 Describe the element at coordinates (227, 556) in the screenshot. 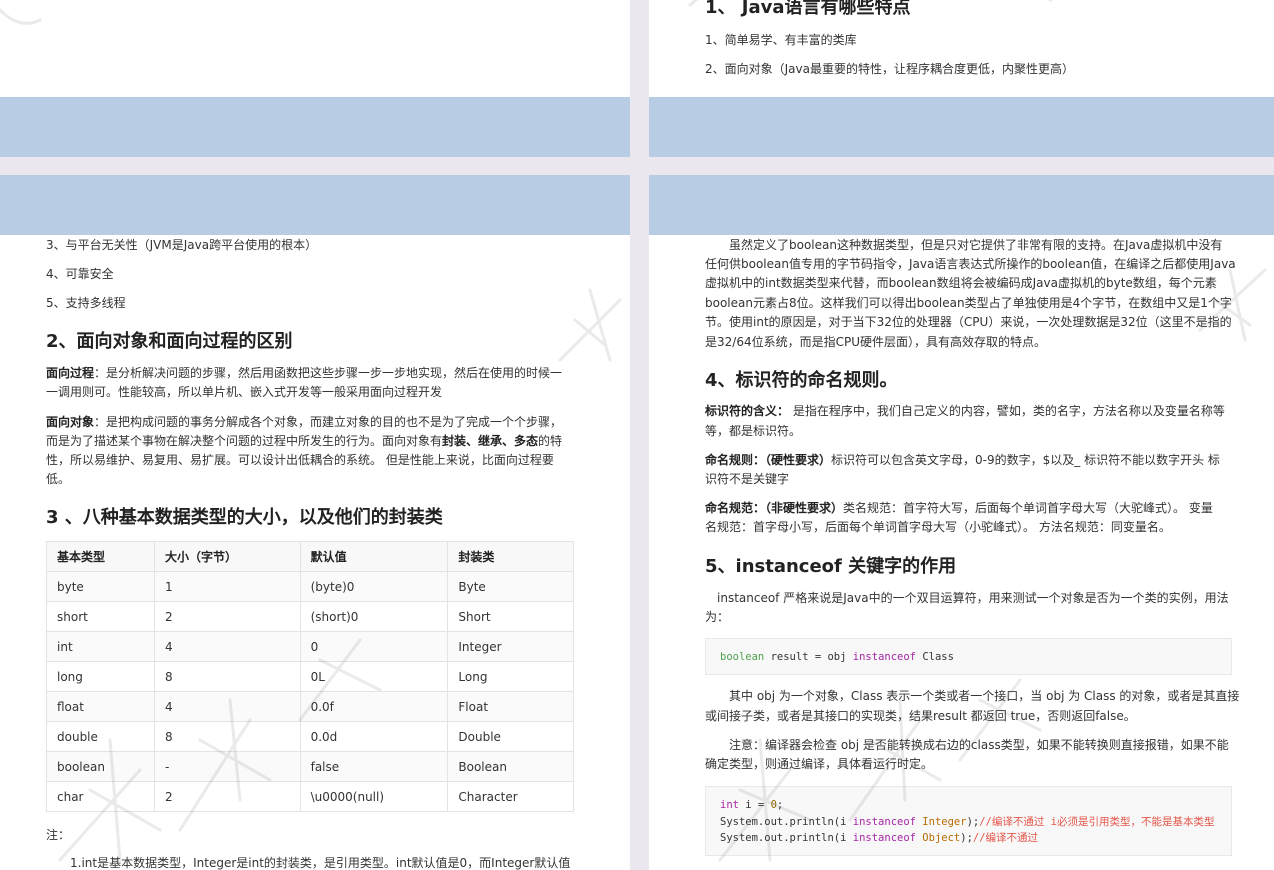

I see `column-header: 大小（字节）` at that location.